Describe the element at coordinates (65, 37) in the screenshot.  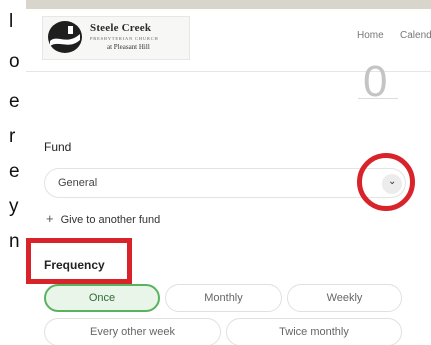
I see `church-logo-icon` at that location.